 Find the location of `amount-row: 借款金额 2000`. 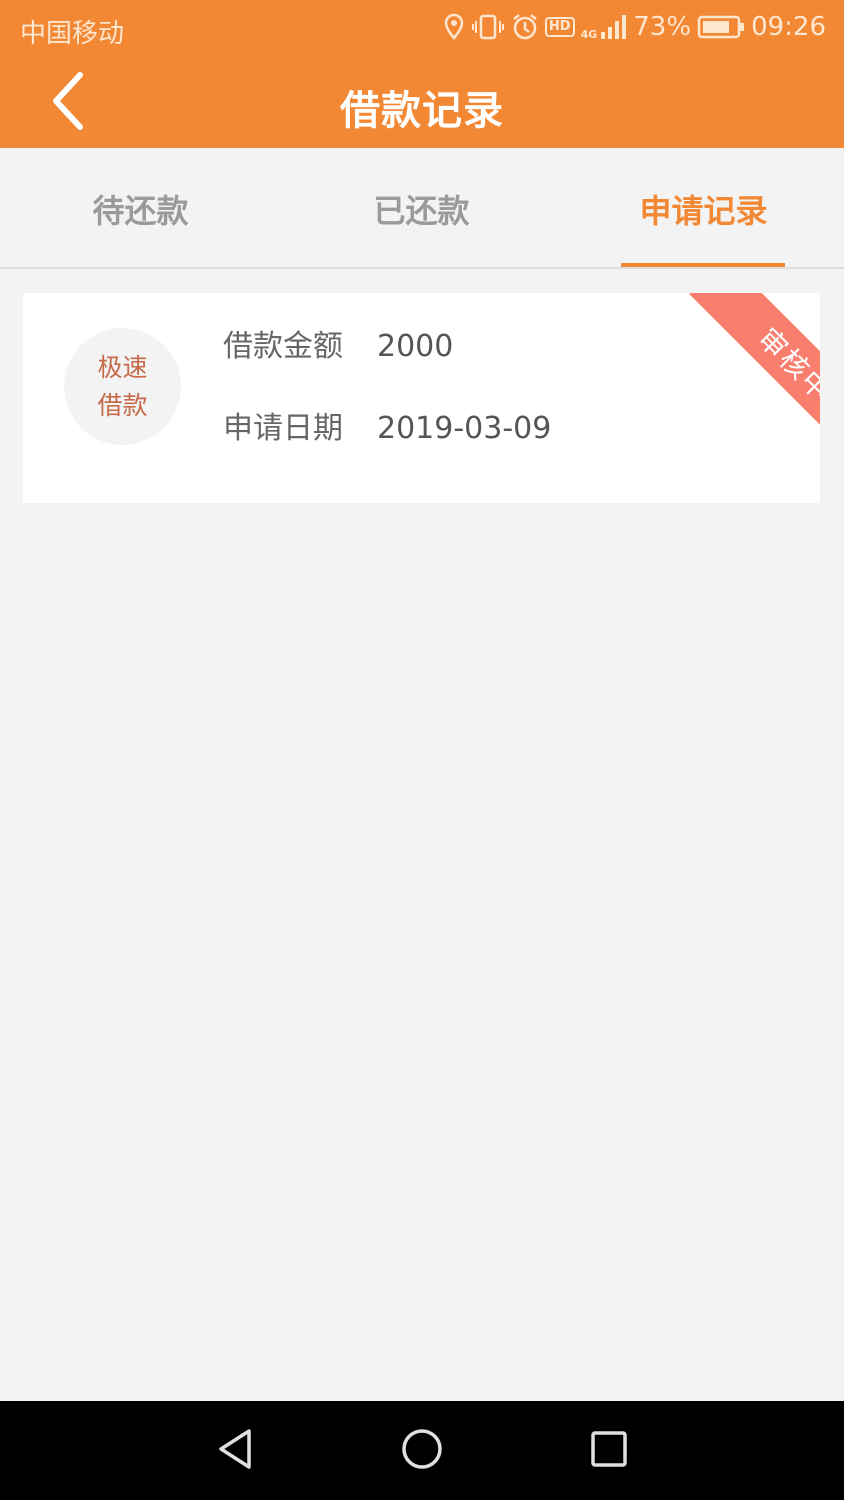

amount-row: 借款金额 2000 is located at coordinates (338, 343).